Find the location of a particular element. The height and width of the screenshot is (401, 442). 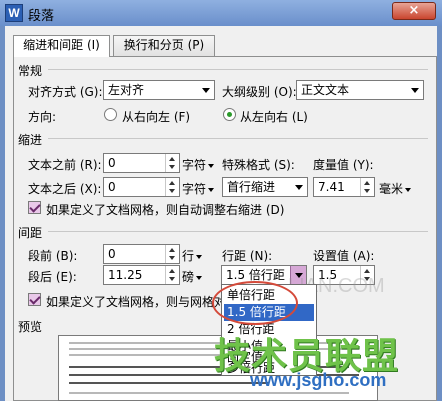

dialog-title: 段落 is located at coordinates (41, 16).